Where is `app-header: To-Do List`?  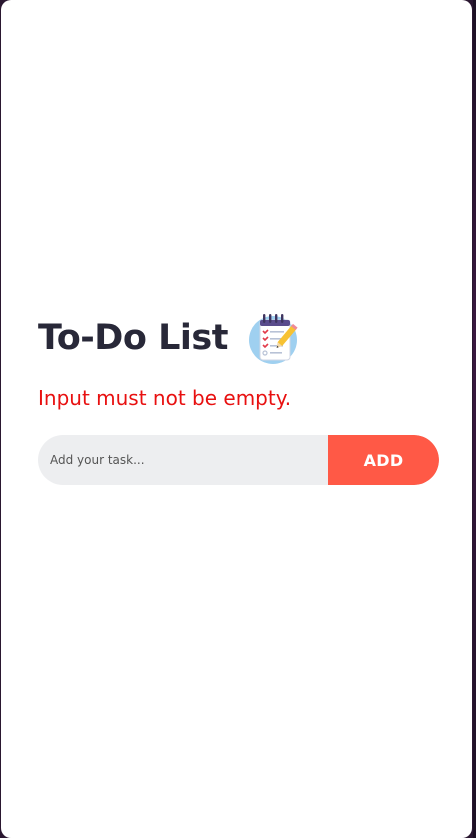
app-header: To-Do List is located at coordinates (168, 338).